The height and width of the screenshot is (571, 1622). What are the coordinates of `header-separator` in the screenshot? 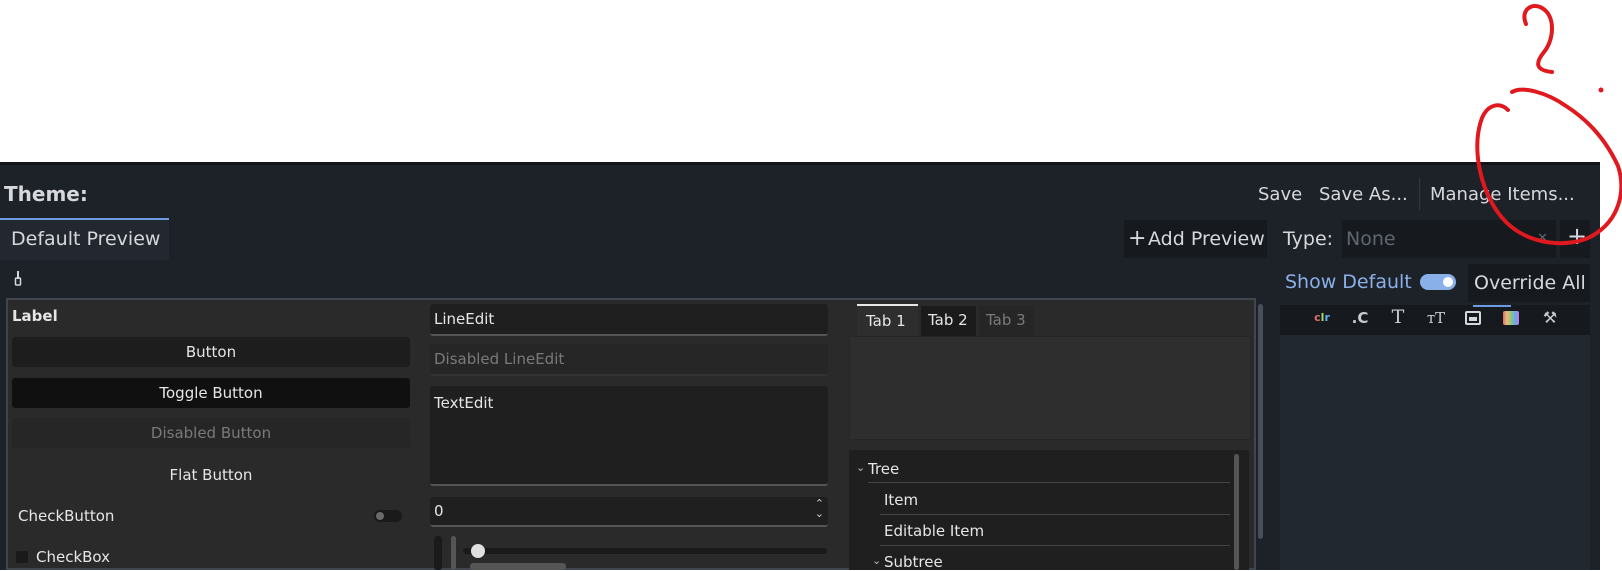 It's located at (1419, 194).